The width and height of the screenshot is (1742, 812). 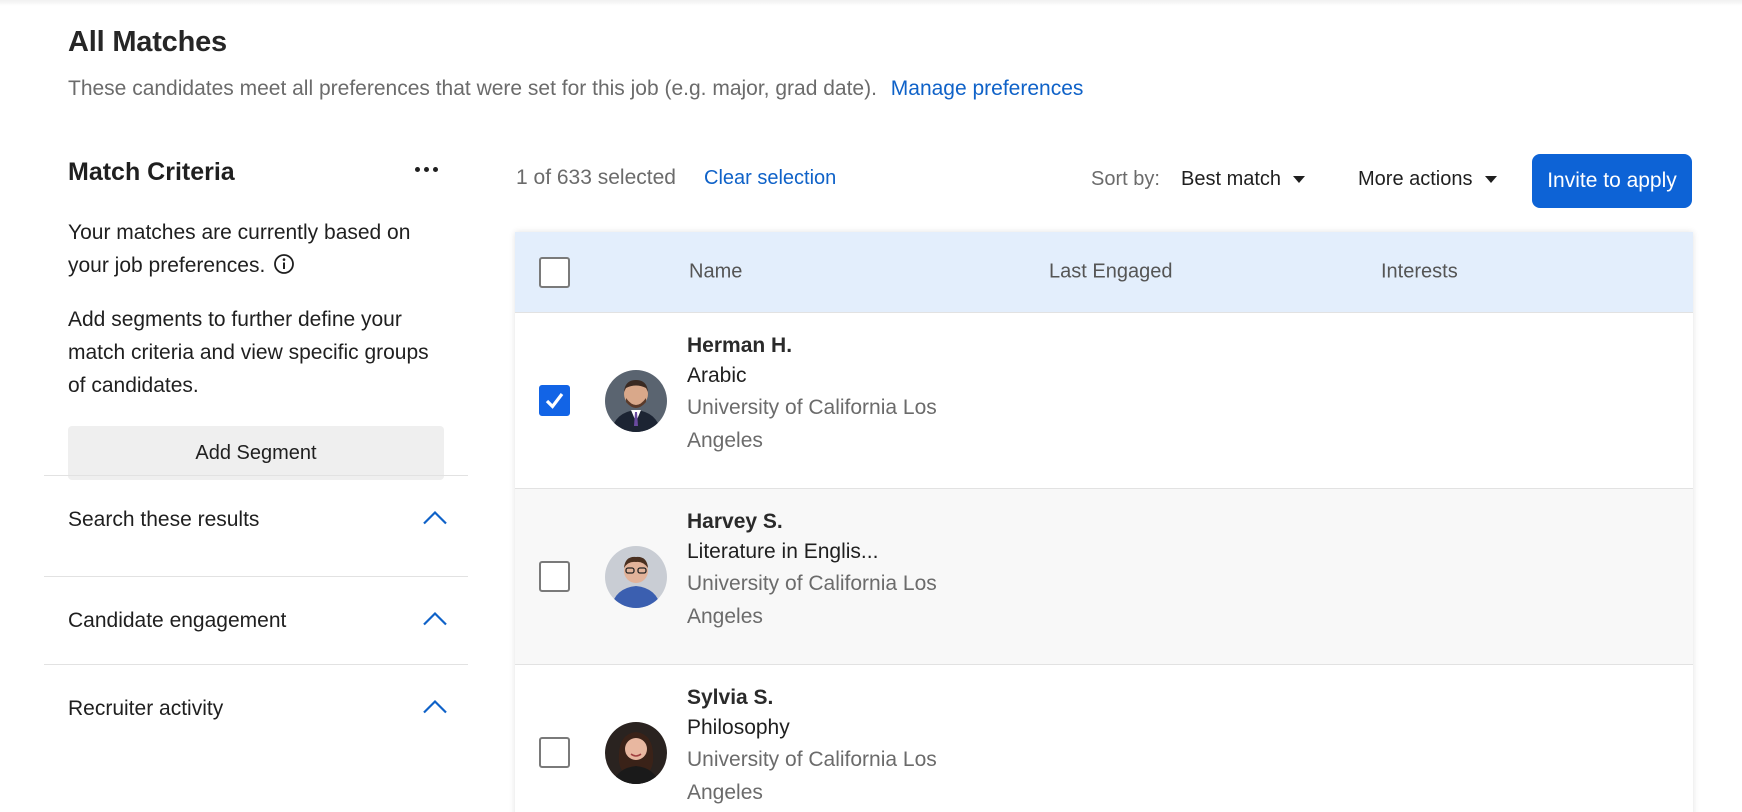 I want to click on select-all-checkbox, so click(x=554, y=272).